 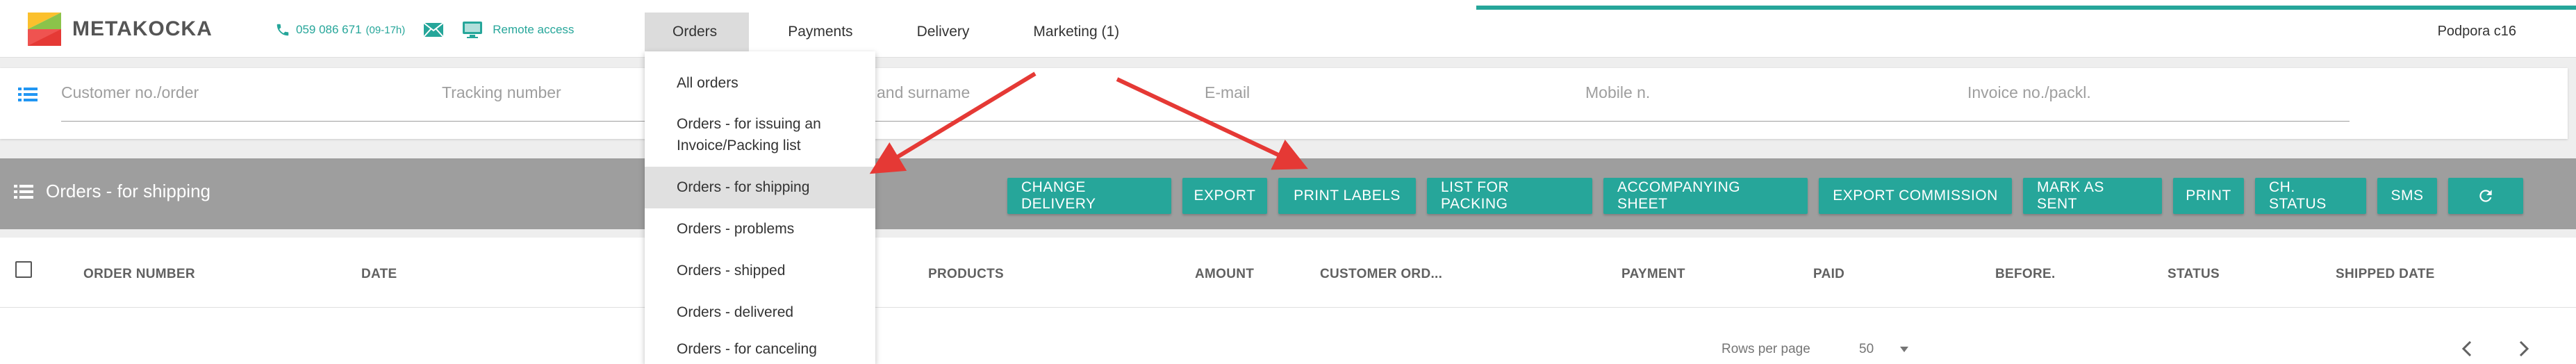 I want to click on export-button: EXPORT, so click(x=1224, y=196).